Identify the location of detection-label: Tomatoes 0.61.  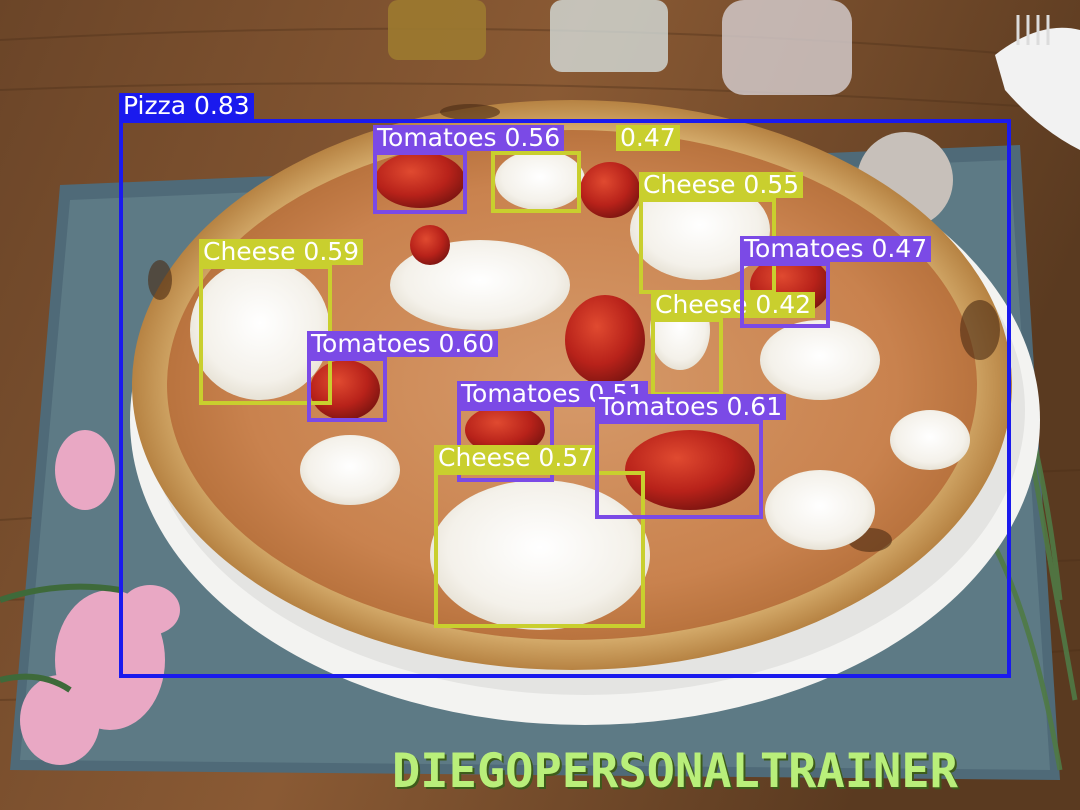
(691, 407).